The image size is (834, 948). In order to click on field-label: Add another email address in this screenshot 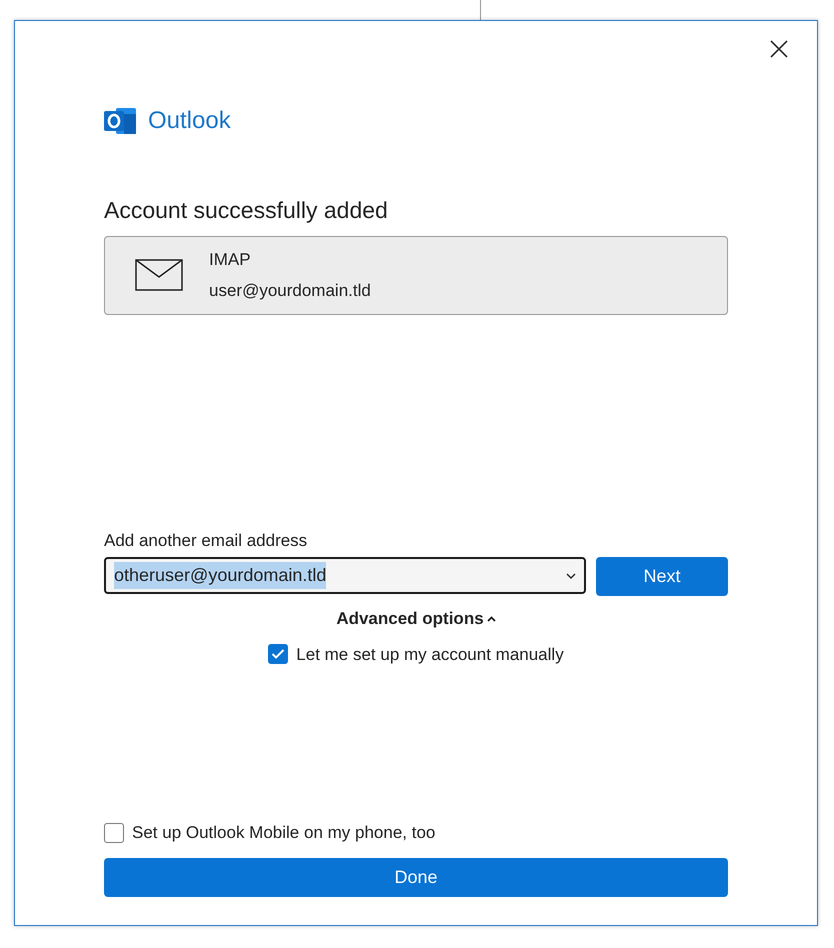, I will do `click(206, 541)`.